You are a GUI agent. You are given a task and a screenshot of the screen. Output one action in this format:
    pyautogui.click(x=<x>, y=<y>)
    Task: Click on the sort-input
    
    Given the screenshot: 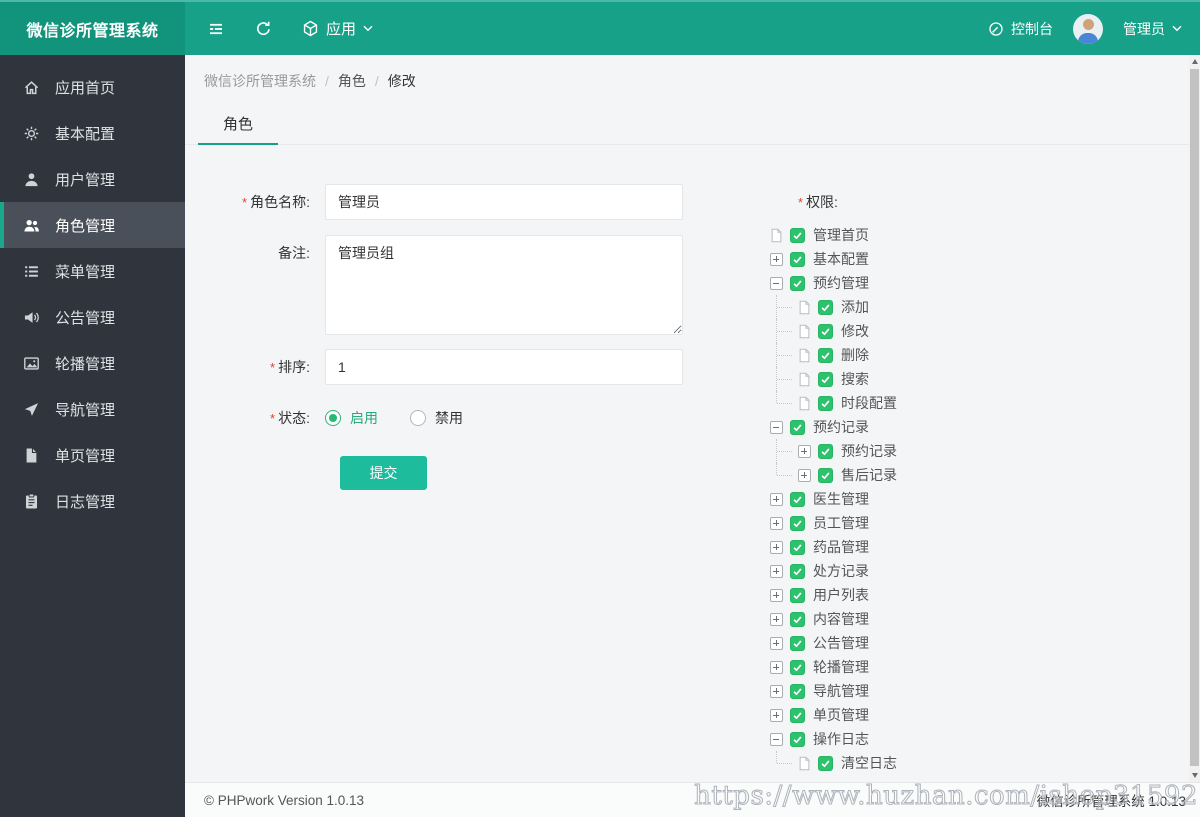 What is the action you would take?
    pyautogui.click(x=504, y=367)
    